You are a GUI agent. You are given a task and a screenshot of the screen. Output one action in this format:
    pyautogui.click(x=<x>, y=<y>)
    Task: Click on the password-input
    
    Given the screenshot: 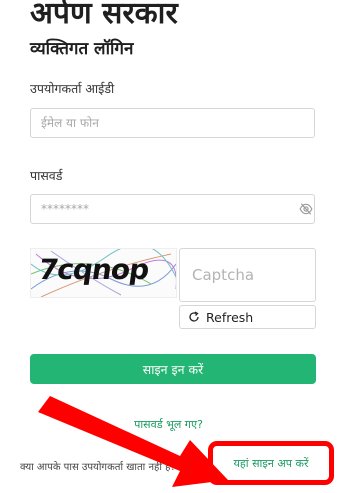 What is the action you would take?
    pyautogui.click(x=172, y=209)
    